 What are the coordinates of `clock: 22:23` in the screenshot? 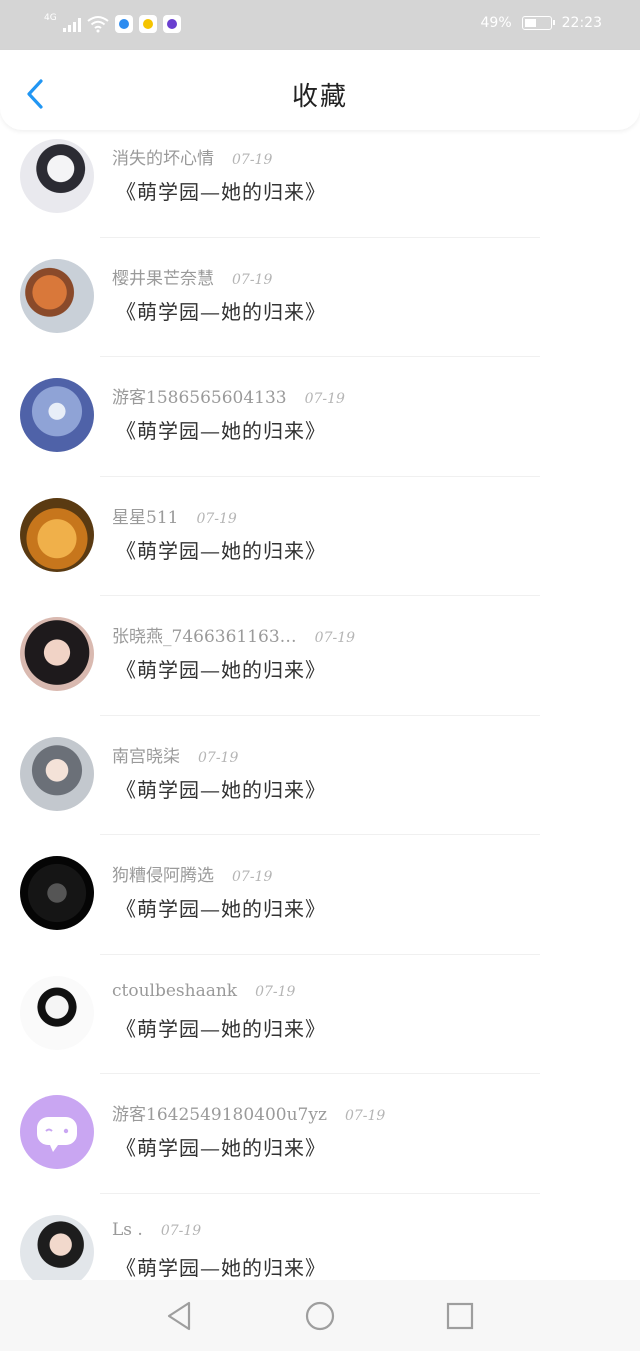 It's located at (581, 23).